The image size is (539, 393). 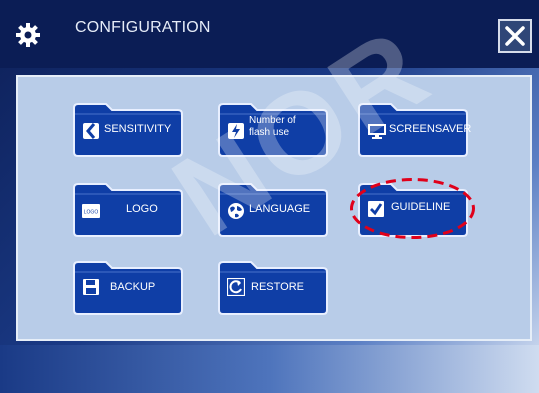 What do you see at coordinates (142, 209) in the screenshot?
I see `logo-label: LOGO` at bounding box center [142, 209].